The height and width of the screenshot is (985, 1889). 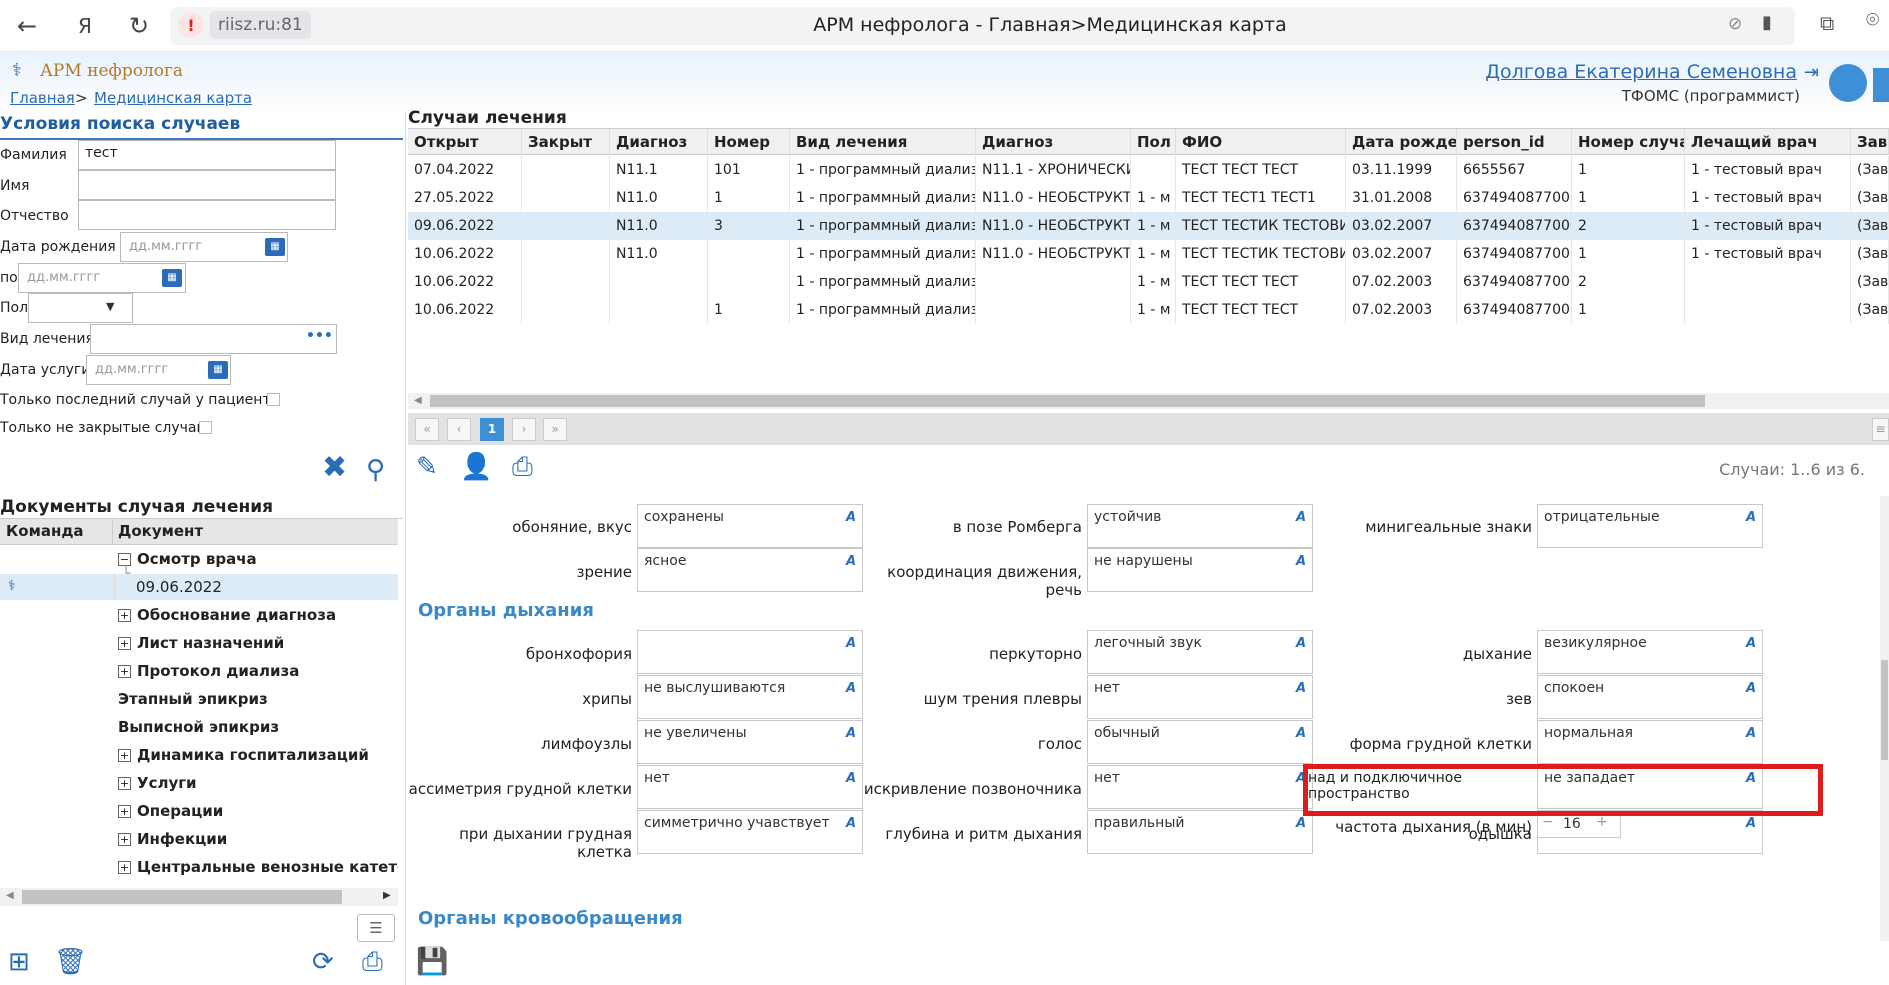 What do you see at coordinates (372, 962) in the screenshot?
I see `print-icon: ⎙` at bounding box center [372, 962].